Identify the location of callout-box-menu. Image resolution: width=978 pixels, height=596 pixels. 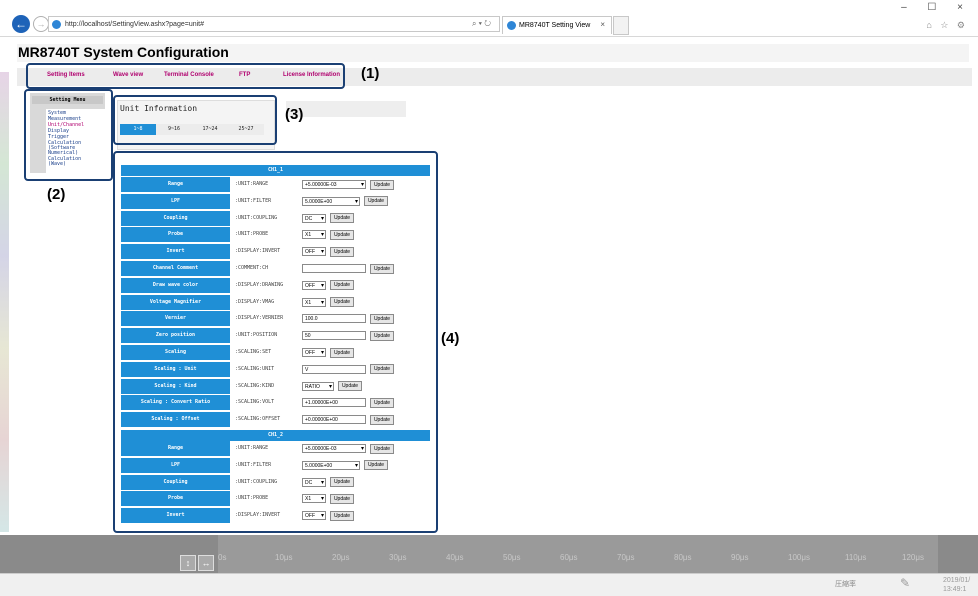
(185, 76).